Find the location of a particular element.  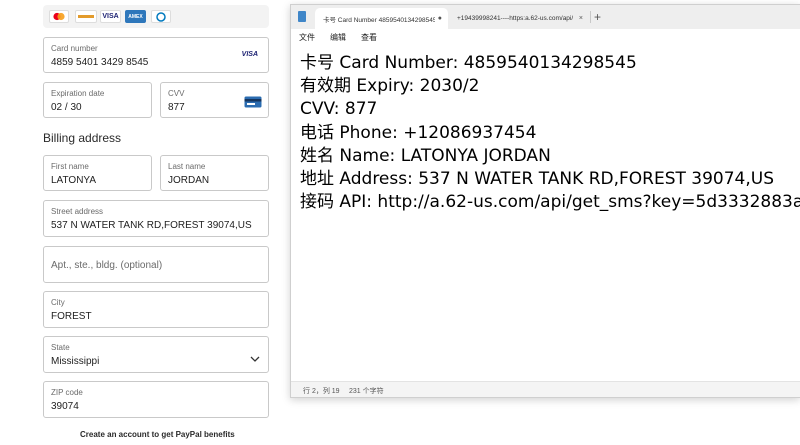

cvv-label: CVV is located at coordinates (176, 93).